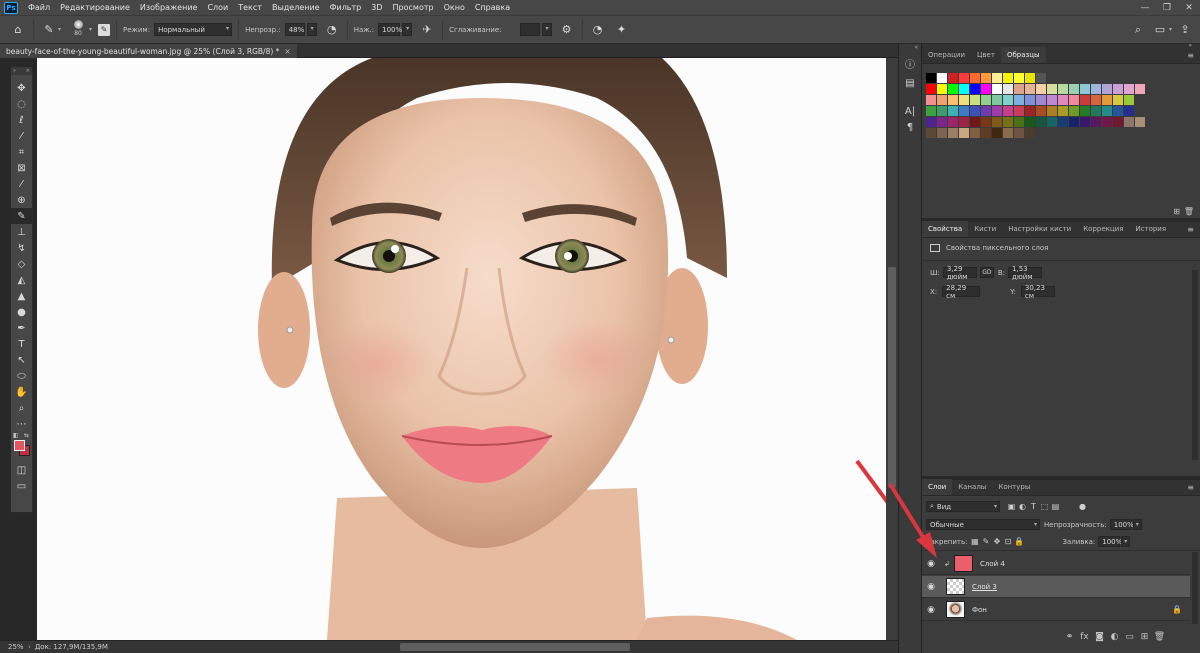 The height and width of the screenshot is (653, 1200). Describe the element at coordinates (1126, 541) in the screenshot. I see `fill-dropdown: ▾` at that location.